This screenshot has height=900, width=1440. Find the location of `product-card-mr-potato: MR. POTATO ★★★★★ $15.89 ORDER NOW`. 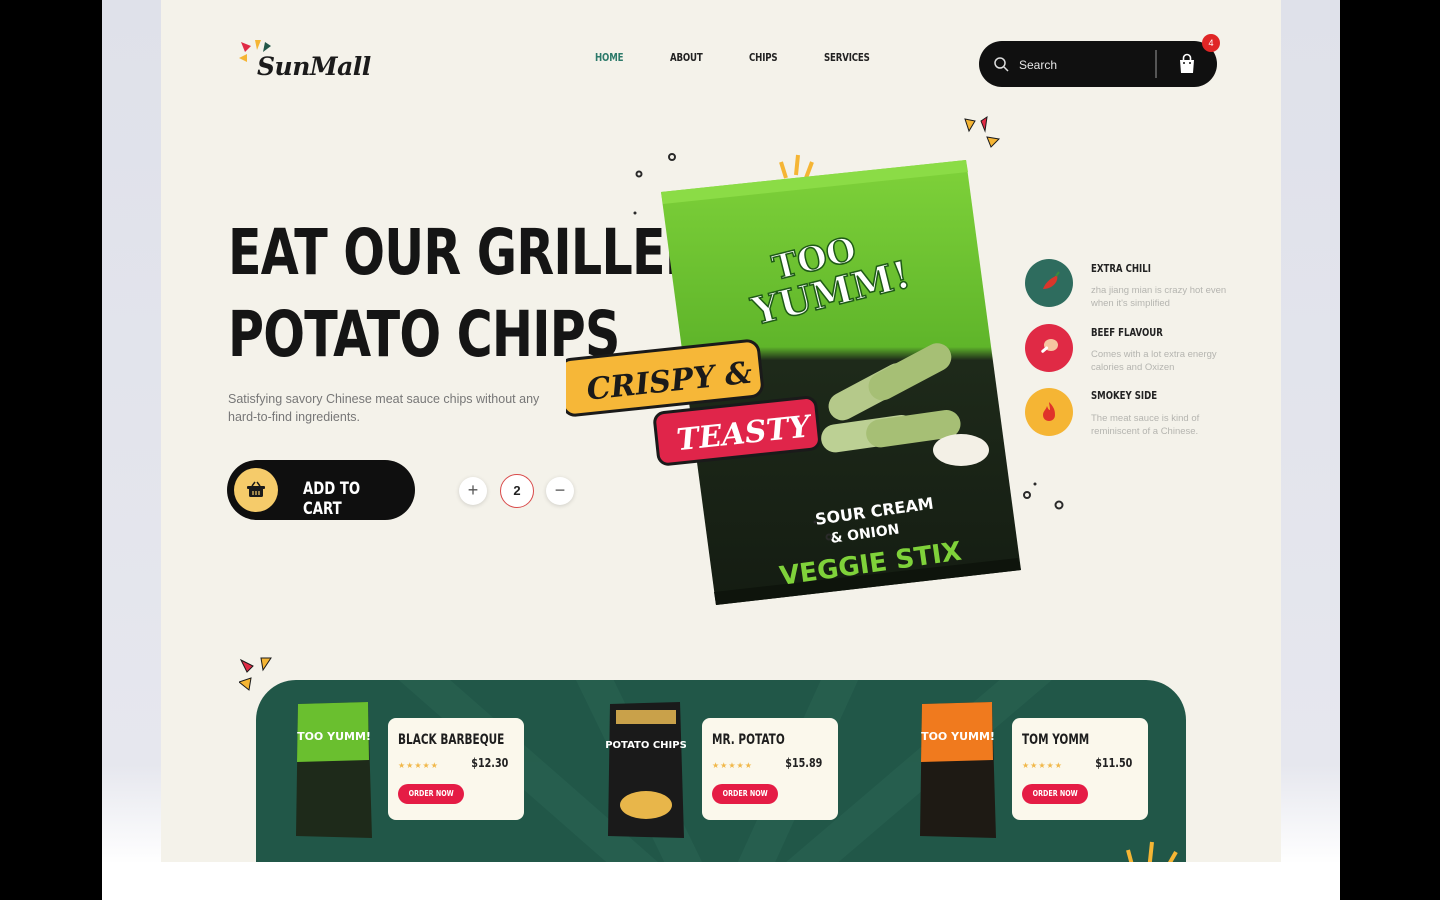

product-card-mr-potato: MR. POTATO ★★★★★ $15.89 ORDER NOW is located at coordinates (770, 769).